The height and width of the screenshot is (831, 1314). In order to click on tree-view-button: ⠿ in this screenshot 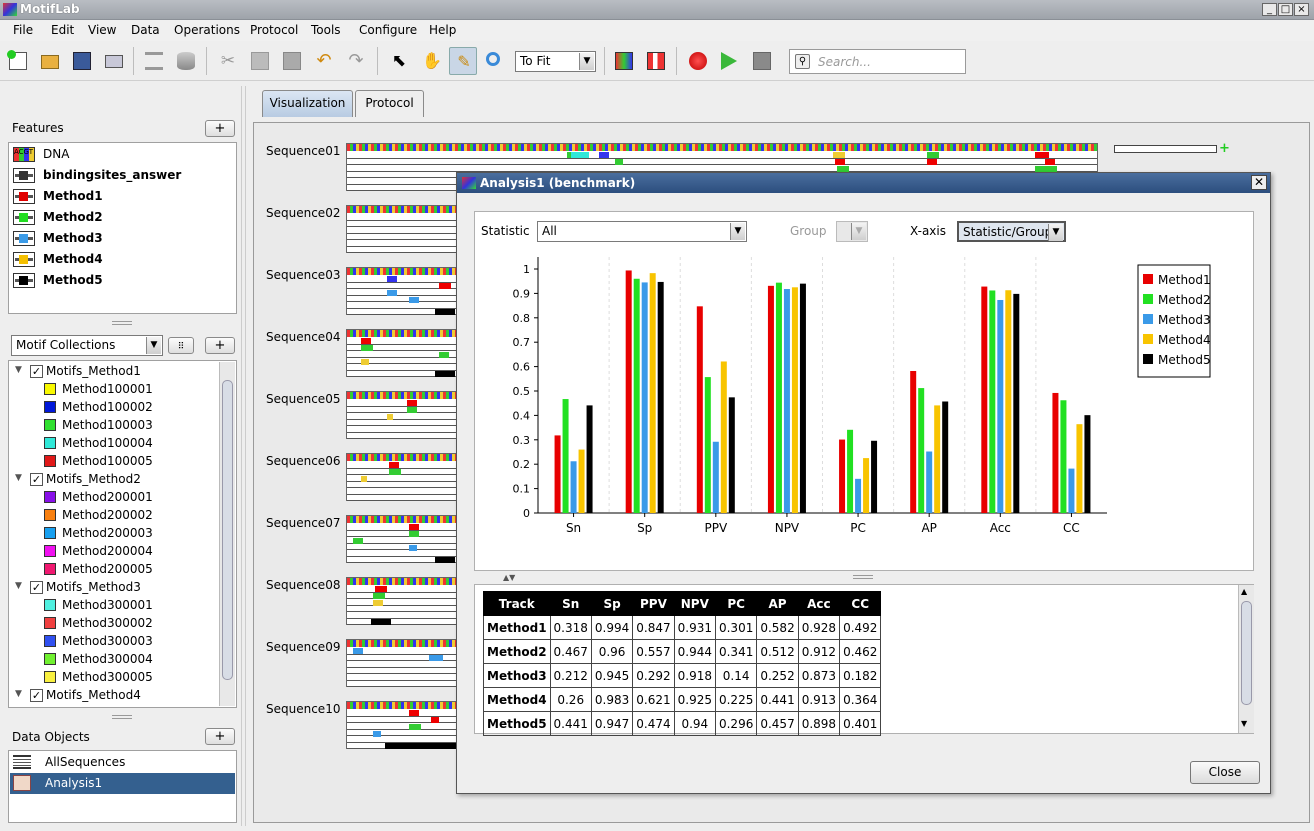, I will do `click(181, 345)`.